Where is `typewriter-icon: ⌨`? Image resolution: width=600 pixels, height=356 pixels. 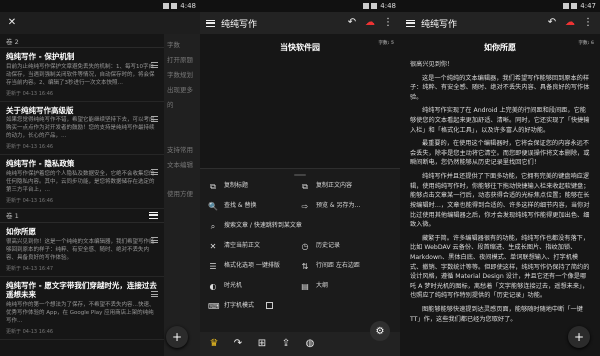 typewriter-icon: ⌨ is located at coordinates (214, 306).